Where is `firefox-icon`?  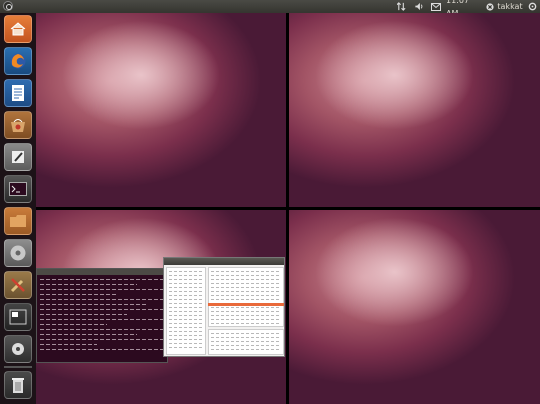
firefox-icon is located at coordinates (18, 61).